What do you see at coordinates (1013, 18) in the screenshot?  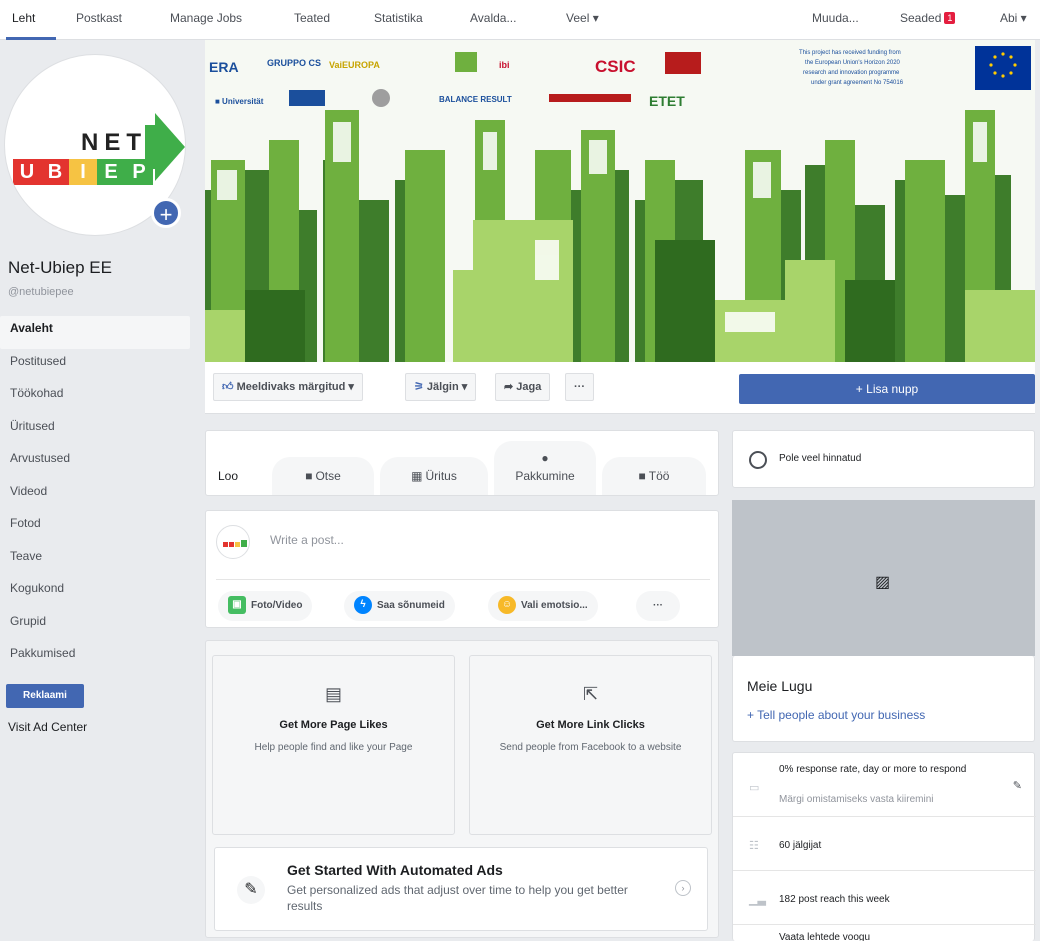 I see `help-menu: Abi ▾` at bounding box center [1013, 18].